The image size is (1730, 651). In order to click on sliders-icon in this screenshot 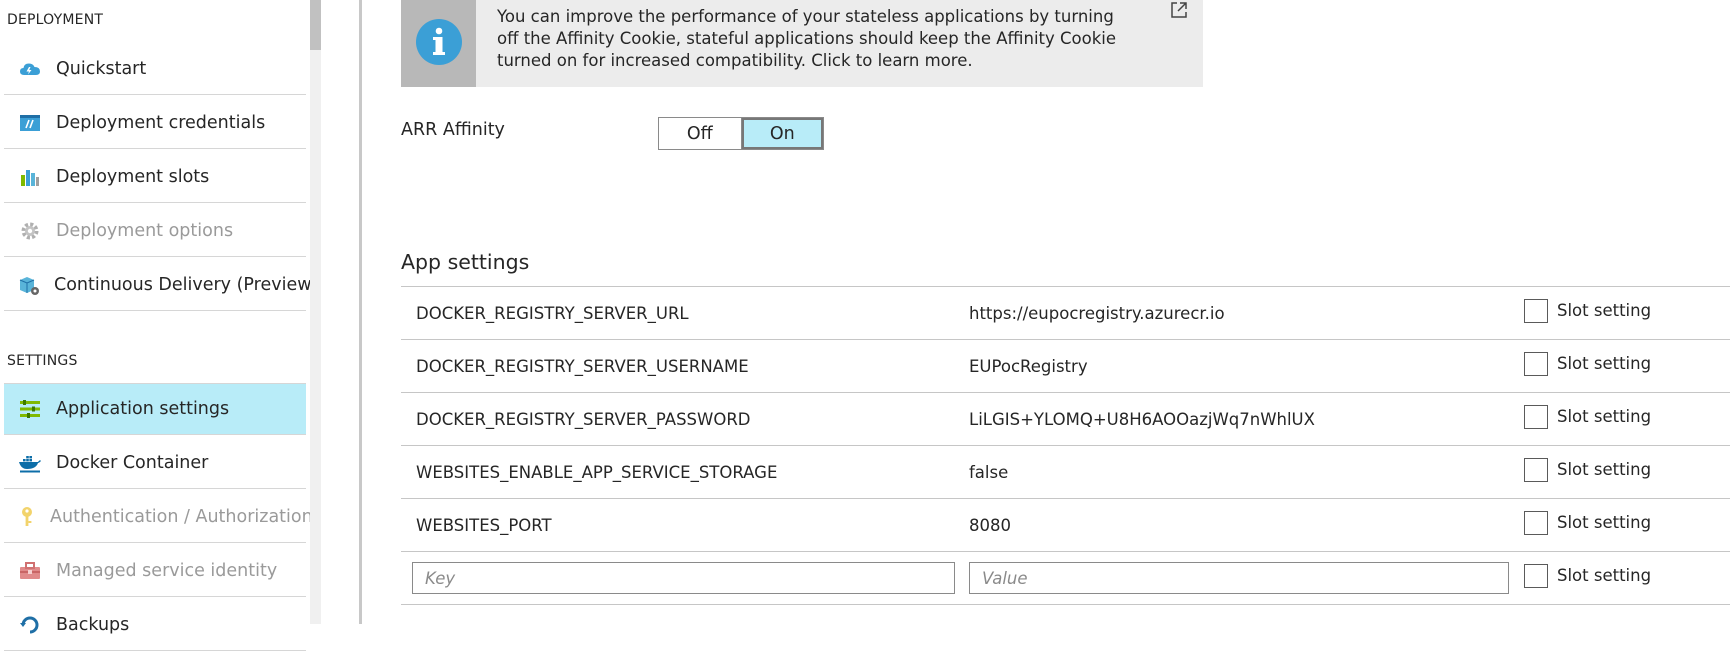, I will do `click(30, 409)`.